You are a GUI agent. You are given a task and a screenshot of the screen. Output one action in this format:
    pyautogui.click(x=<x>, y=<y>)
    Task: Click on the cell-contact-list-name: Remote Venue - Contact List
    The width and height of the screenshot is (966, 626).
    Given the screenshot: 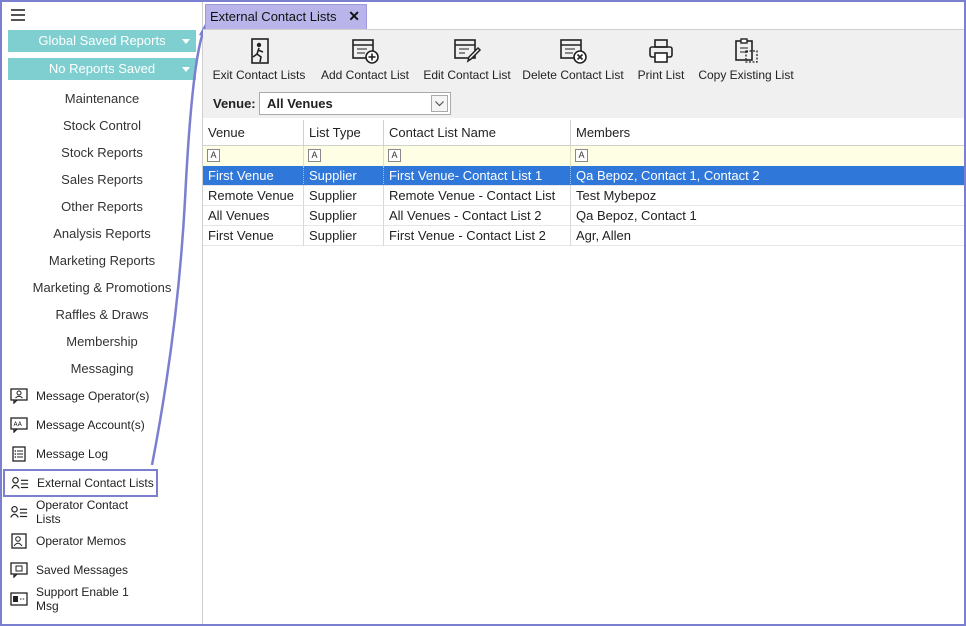 What is the action you would take?
    pyautogui.click(x=477, y=196)
    